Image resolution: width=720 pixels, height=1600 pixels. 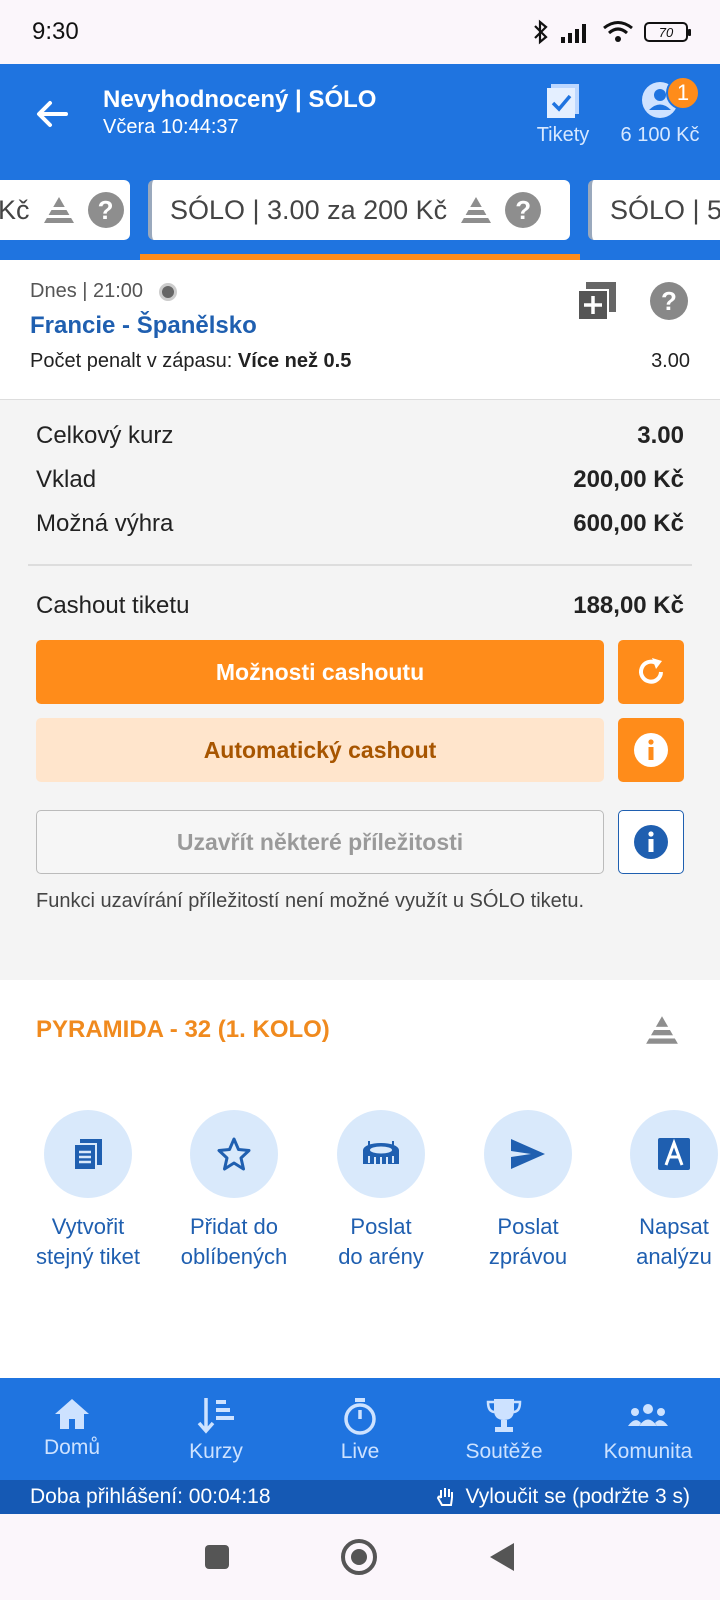 I want to click on hand-icon, so click(x=444, y=1497).